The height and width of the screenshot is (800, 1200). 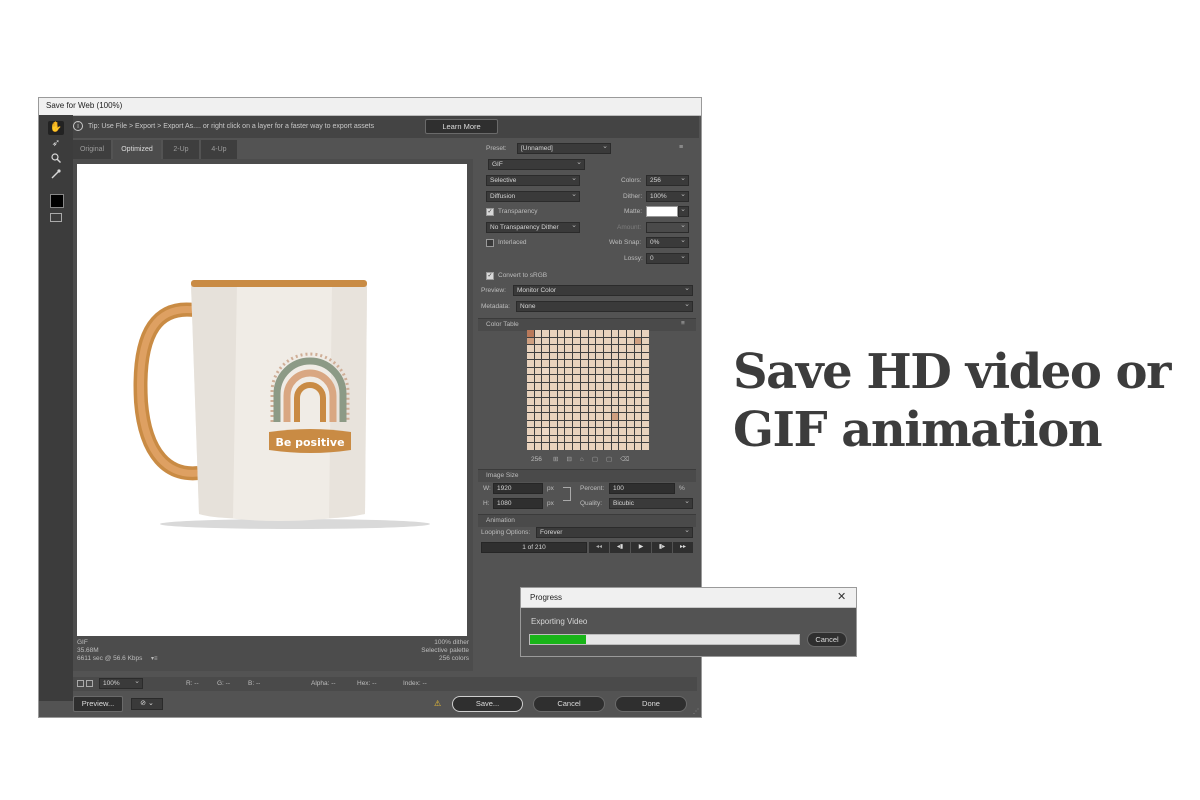 I want to click on colors-field: 256, so click(x=667, y=180).